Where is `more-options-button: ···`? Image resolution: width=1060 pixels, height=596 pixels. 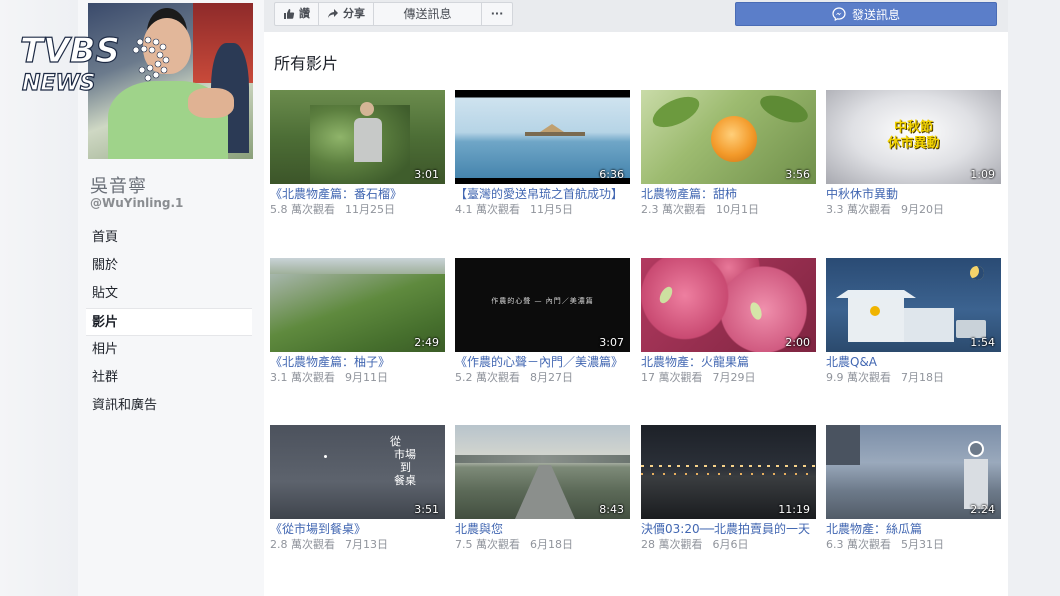
more-options-button: ··· is located at coordinates (497, 14).